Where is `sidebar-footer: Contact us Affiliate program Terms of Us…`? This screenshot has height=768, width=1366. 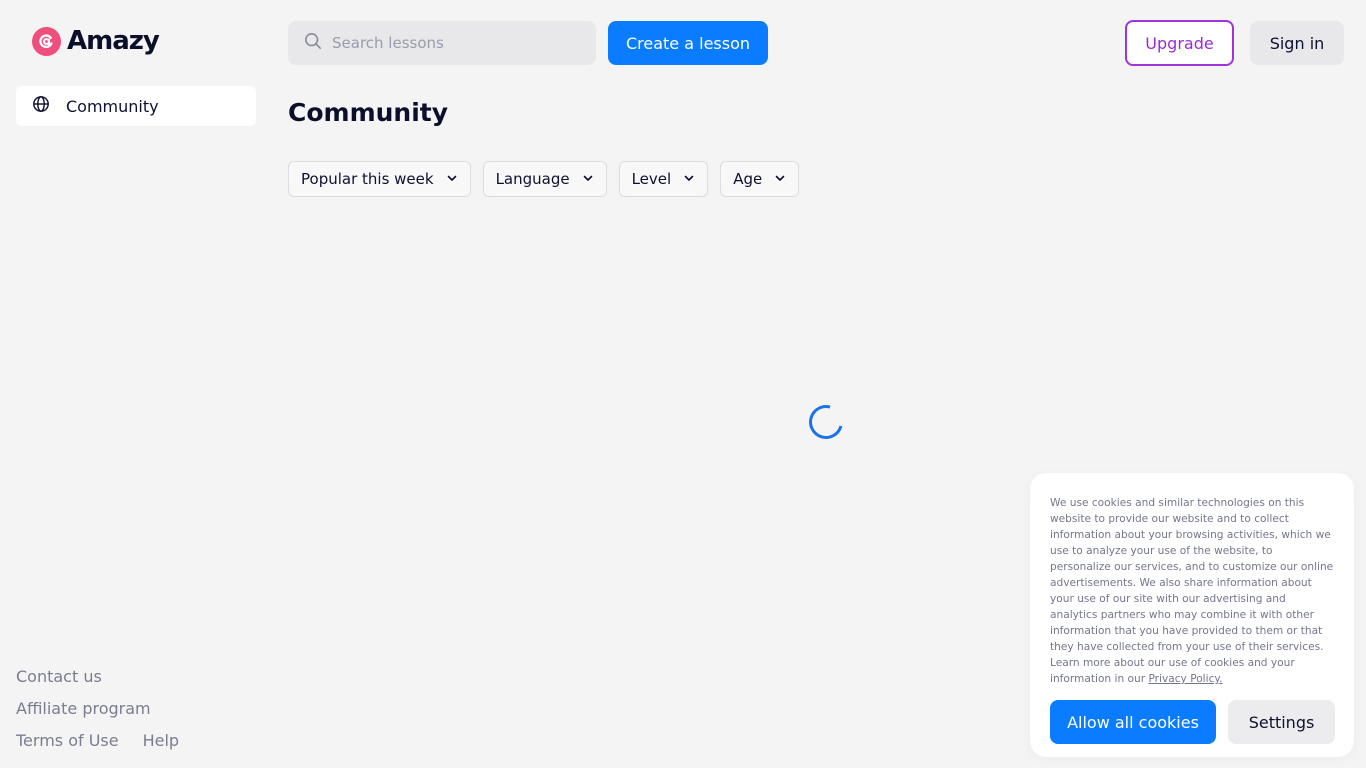 sidebar-footer: Contact us Affiliate program Terms of Us… is located at coordinates (97, 708).